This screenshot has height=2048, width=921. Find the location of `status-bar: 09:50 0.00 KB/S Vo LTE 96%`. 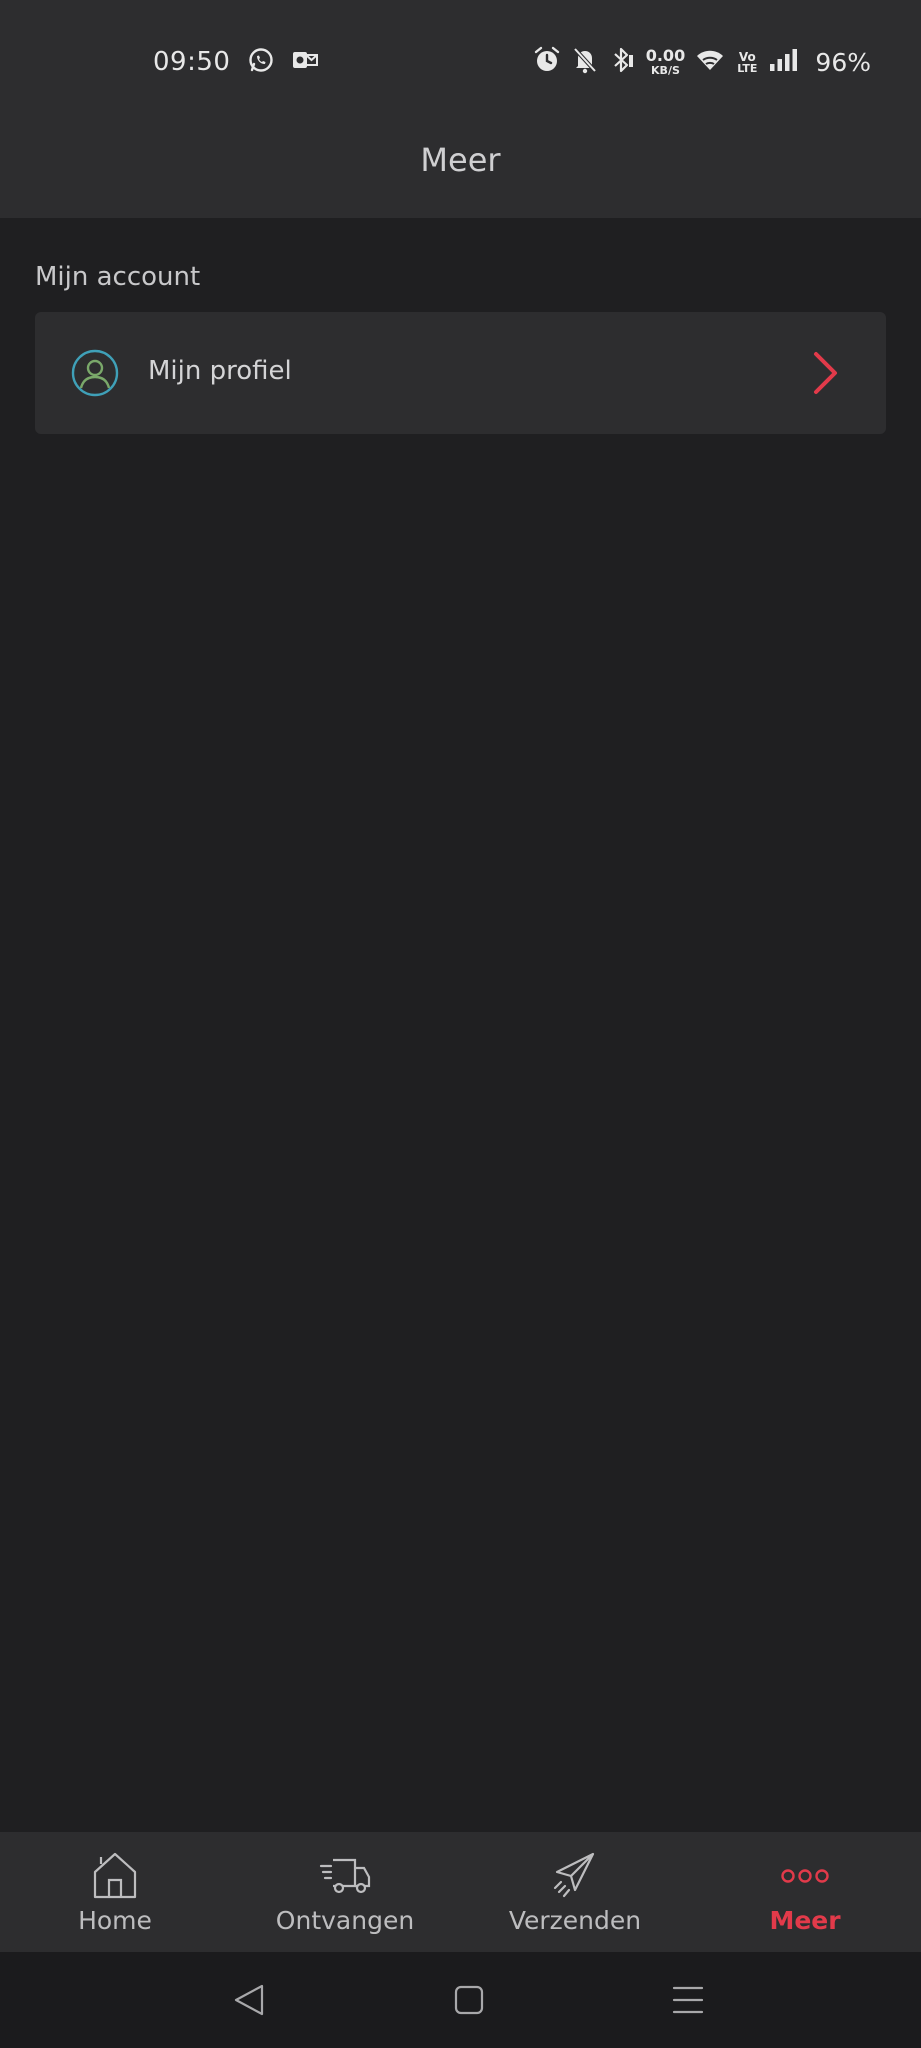

status-bar: 09:50 0.00 KB/S Vo LTE 96% is located at coordinates (460, 55).